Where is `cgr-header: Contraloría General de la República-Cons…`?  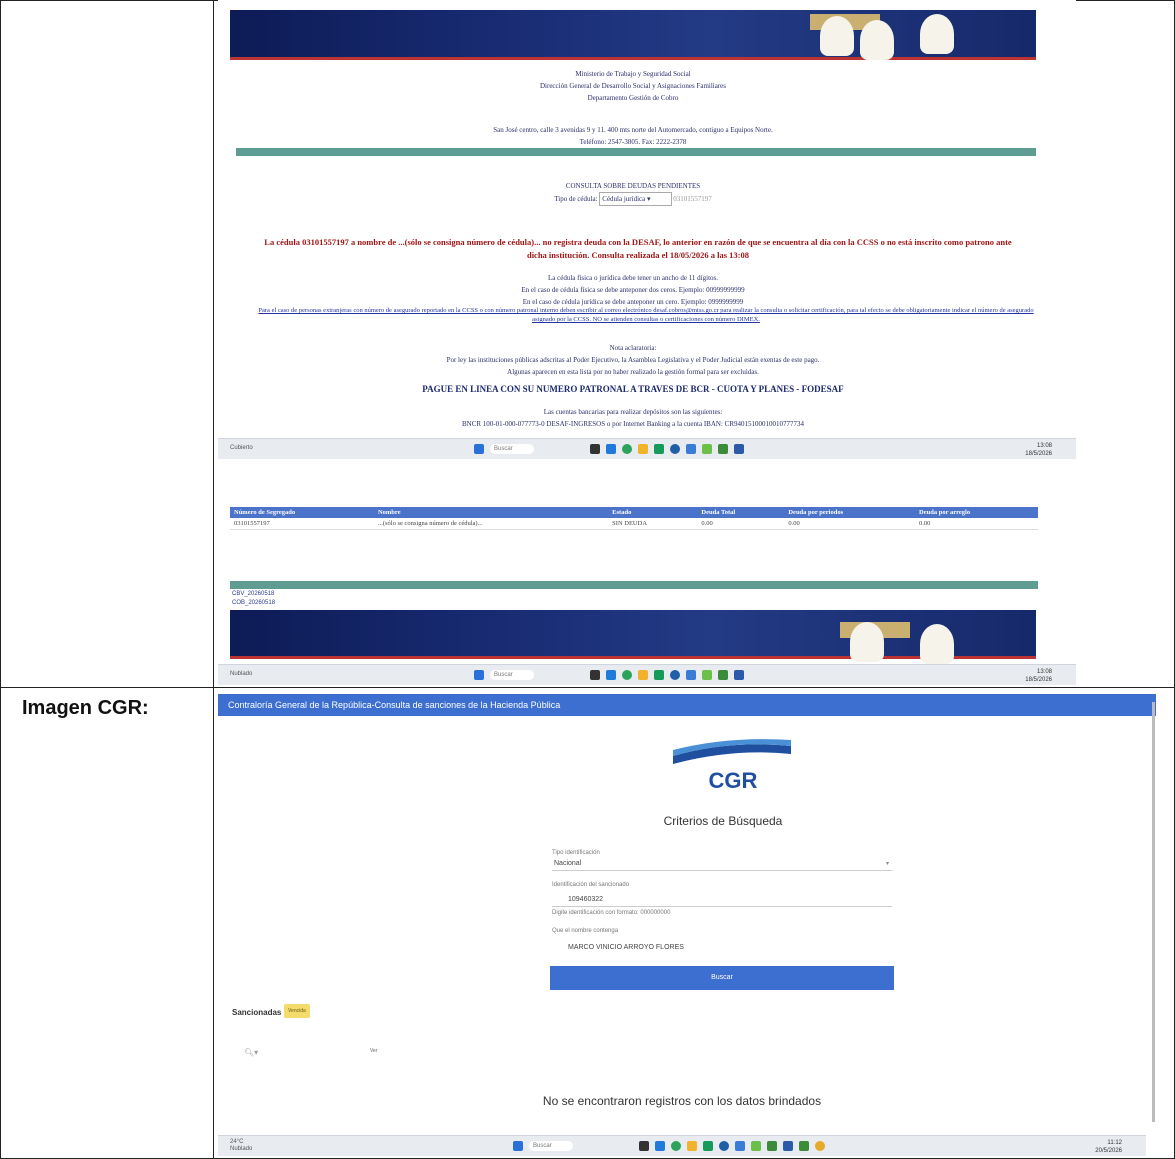 cgr-header: Contraloría General de la República-Cons… is located at coordinates (687, 705).